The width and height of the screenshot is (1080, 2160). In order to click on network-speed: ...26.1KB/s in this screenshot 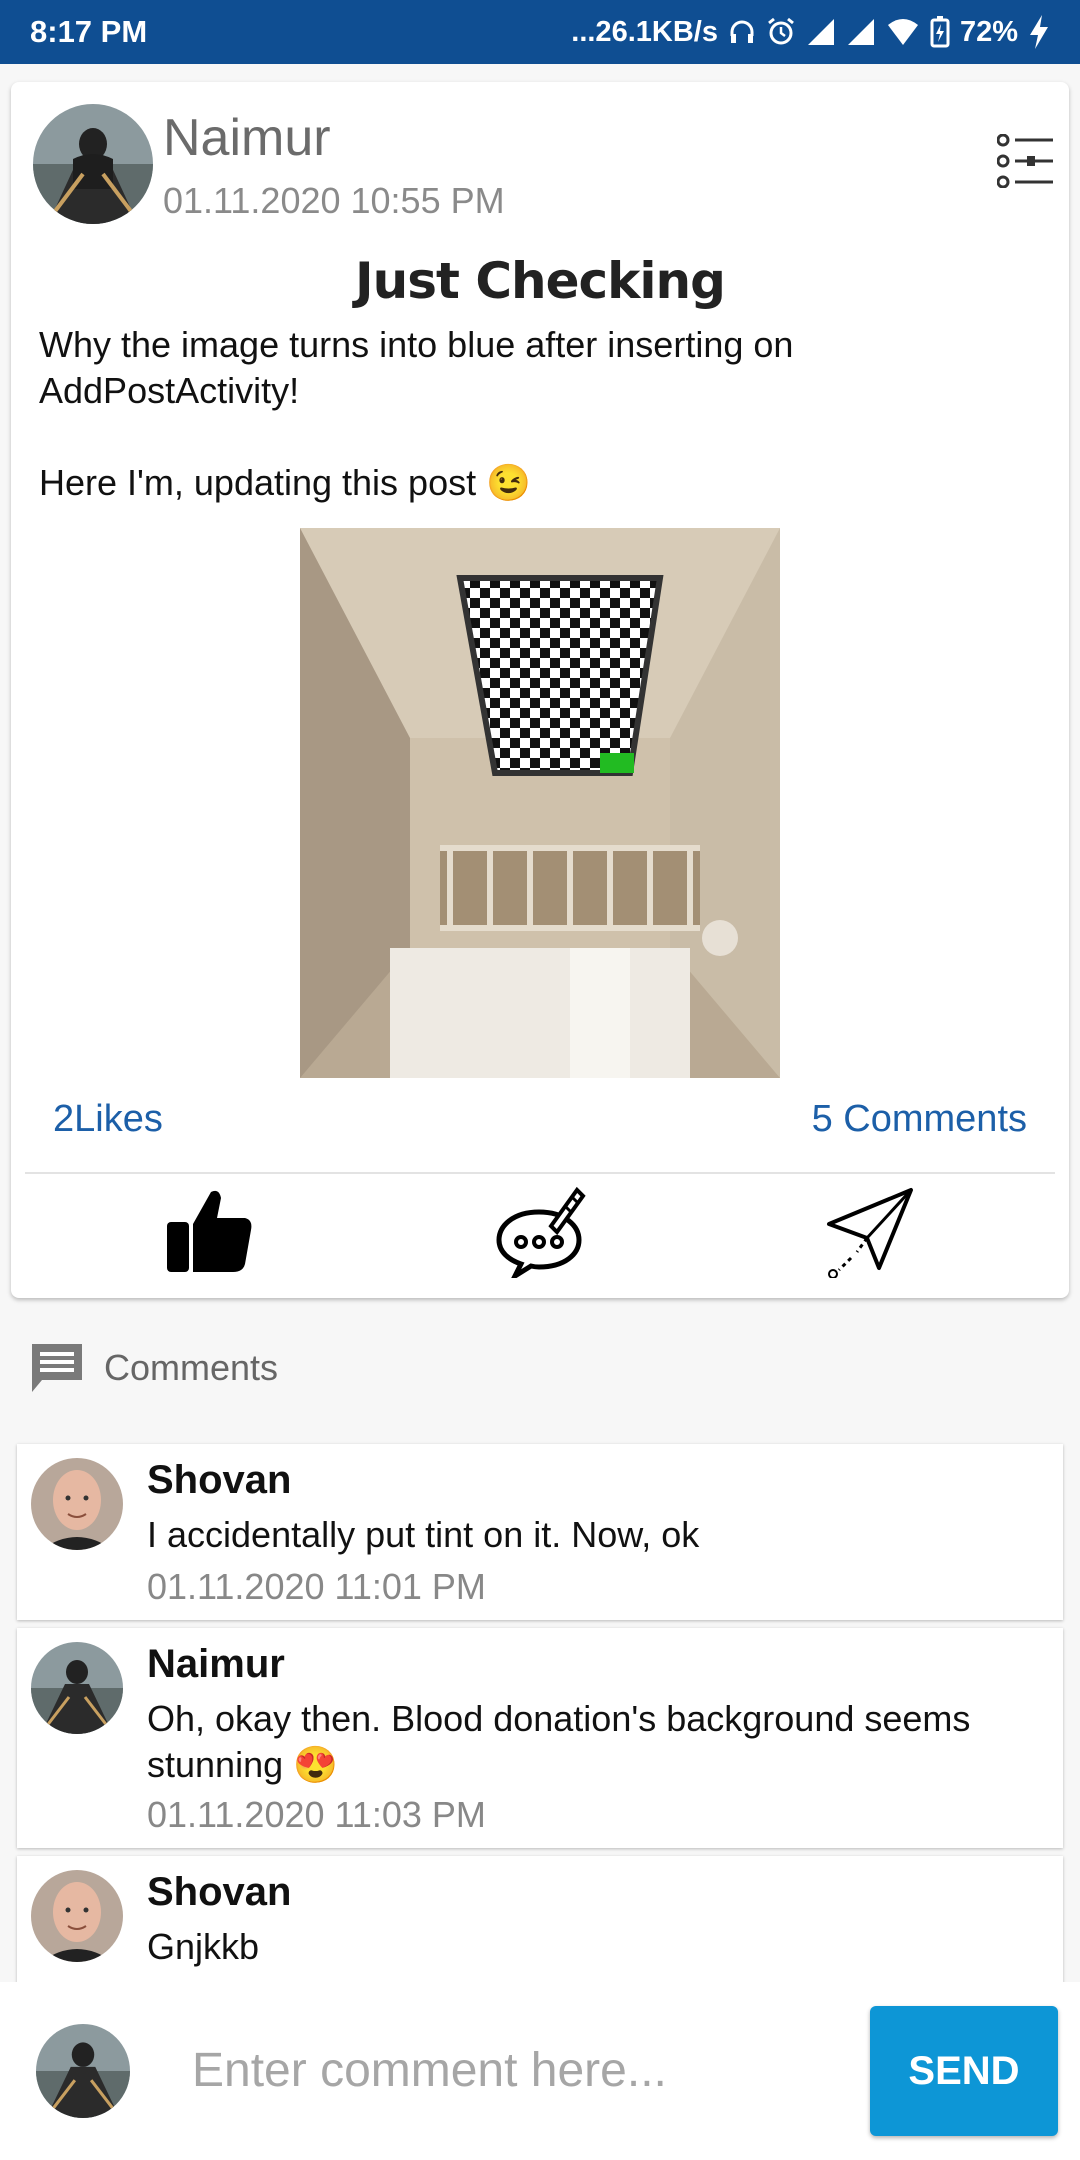, I will do `click(644, 31)`.